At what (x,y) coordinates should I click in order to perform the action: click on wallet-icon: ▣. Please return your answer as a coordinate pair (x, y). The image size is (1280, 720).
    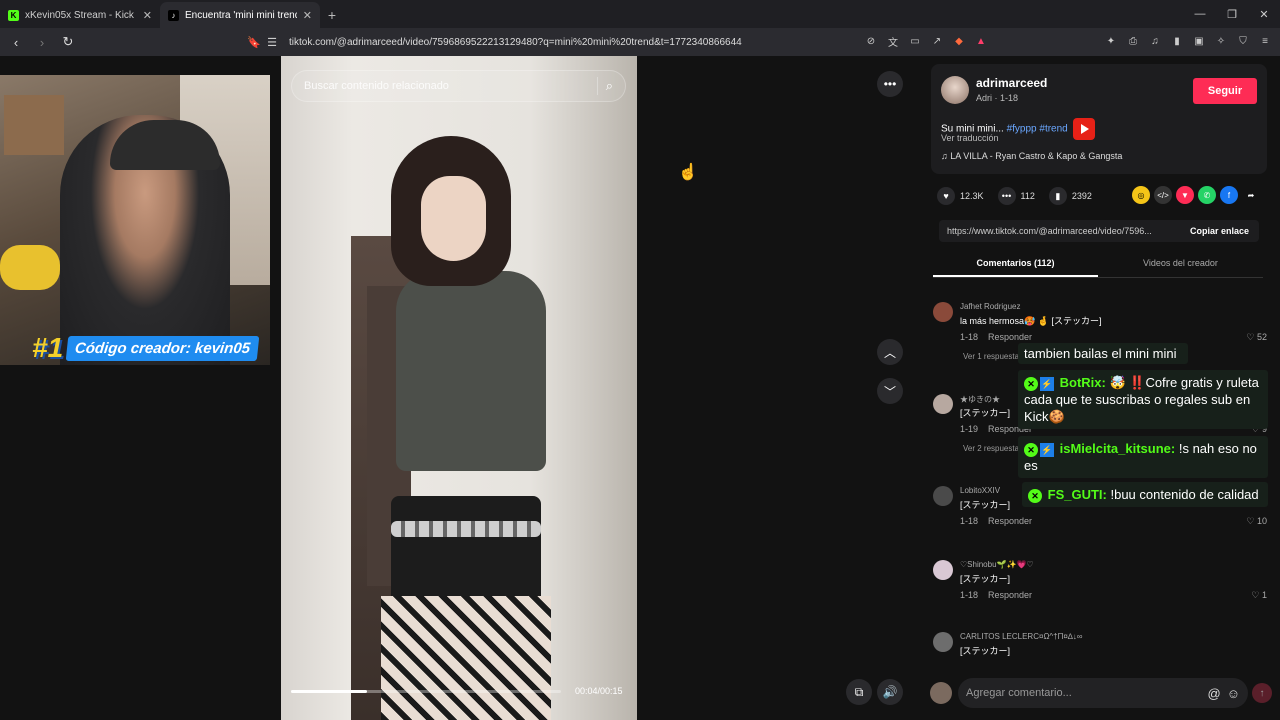
    Looking at the image, I should click on (1199, 41).